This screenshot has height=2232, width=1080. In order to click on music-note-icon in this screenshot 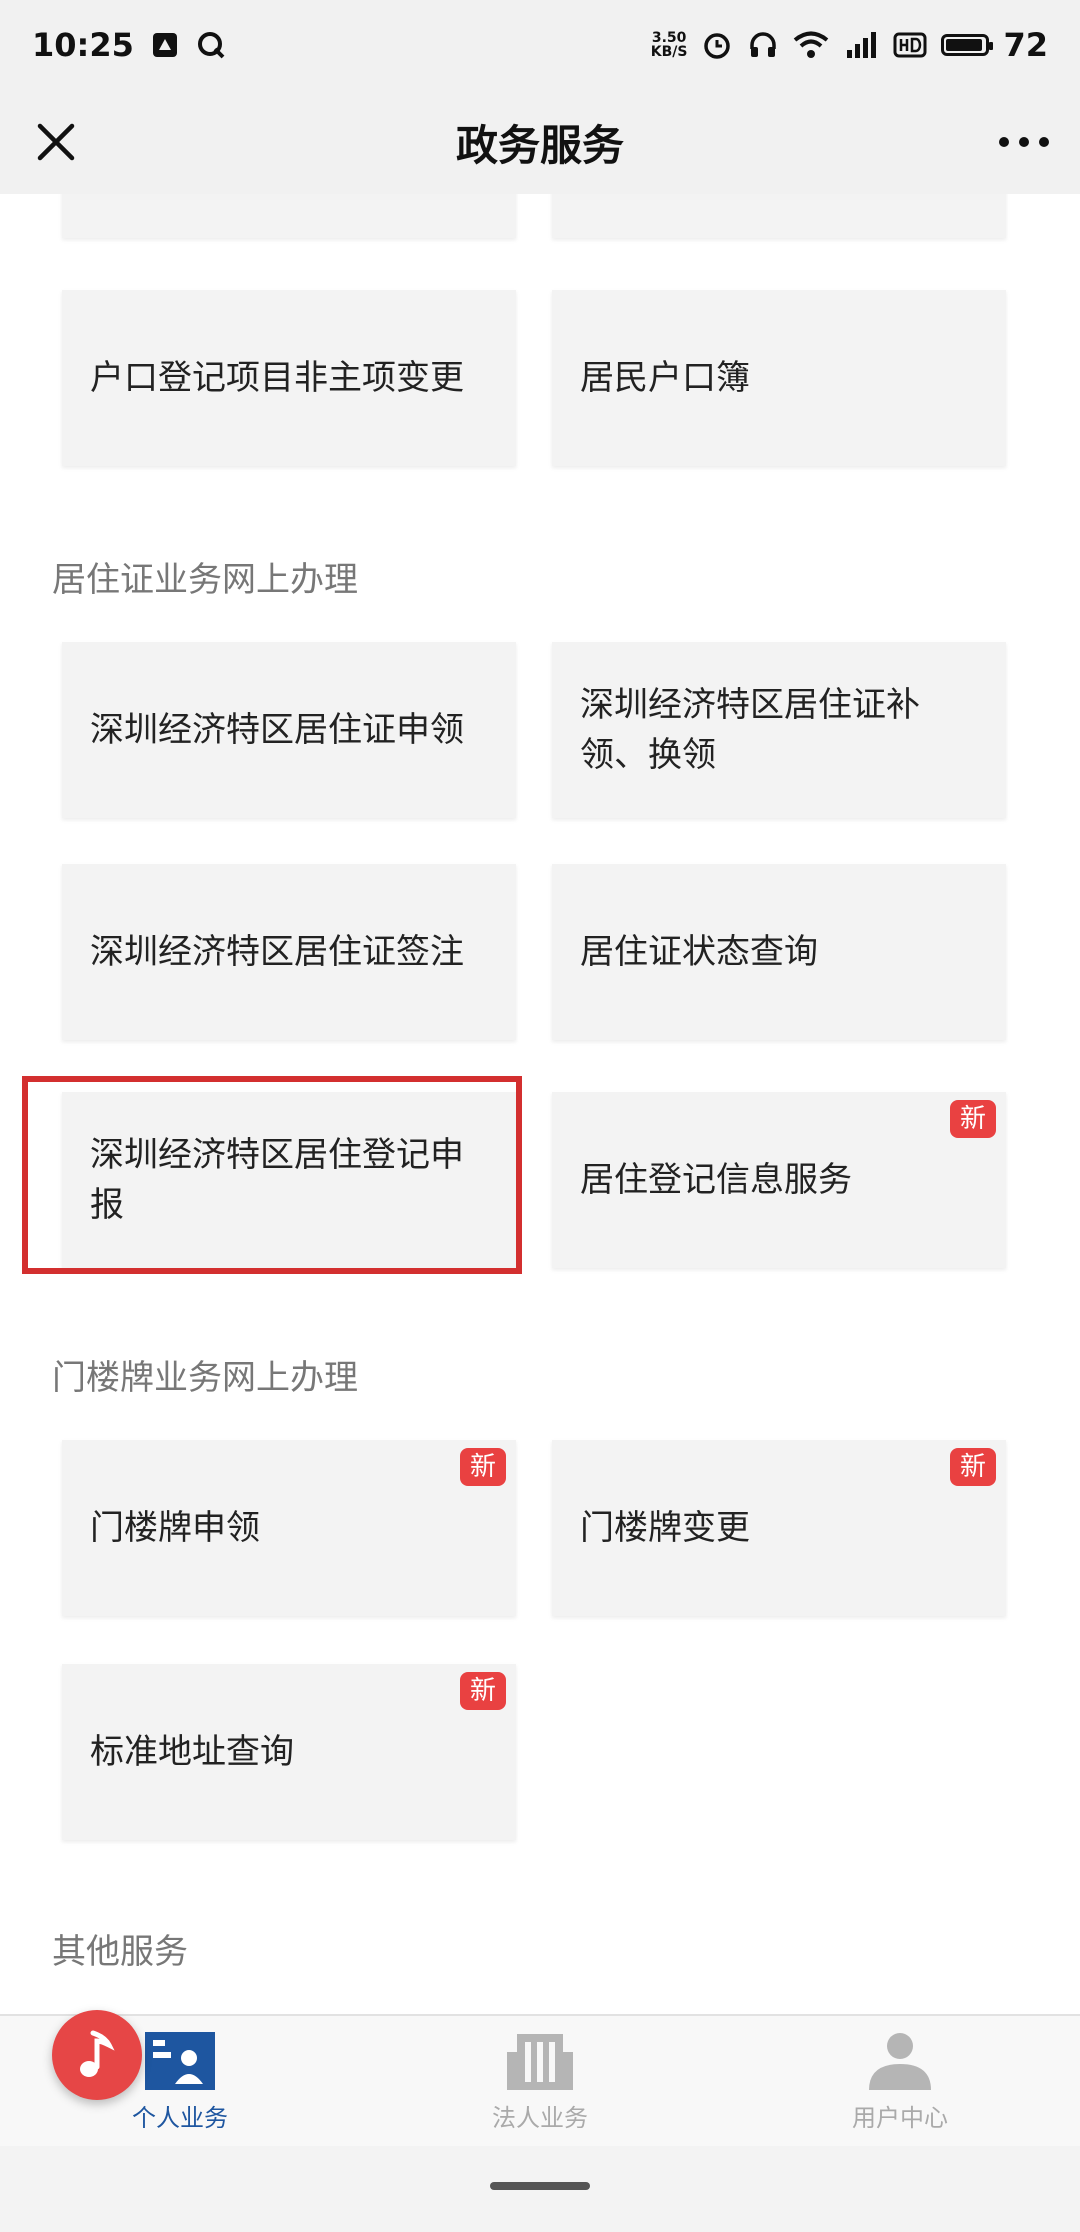, I will do `click(97, 2053)`.